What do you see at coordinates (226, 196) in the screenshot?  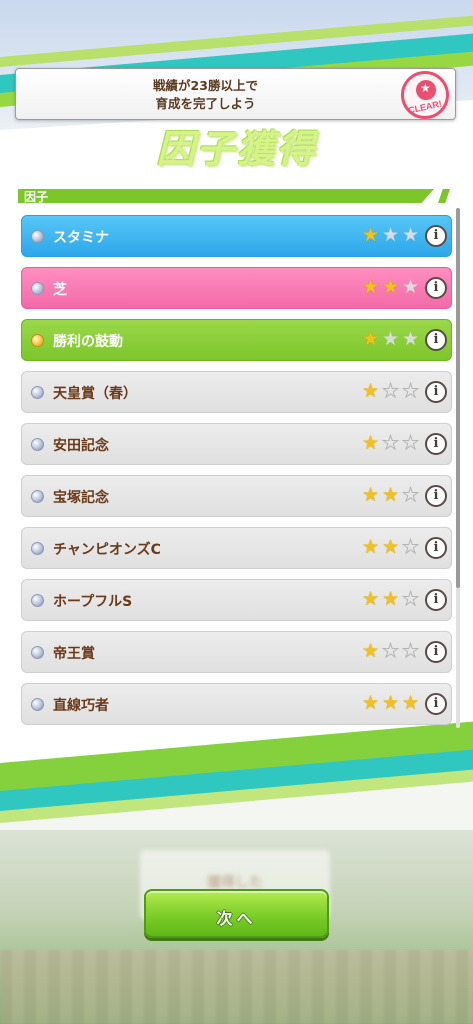 I see `section-bar` at bounding box center [226, 196].